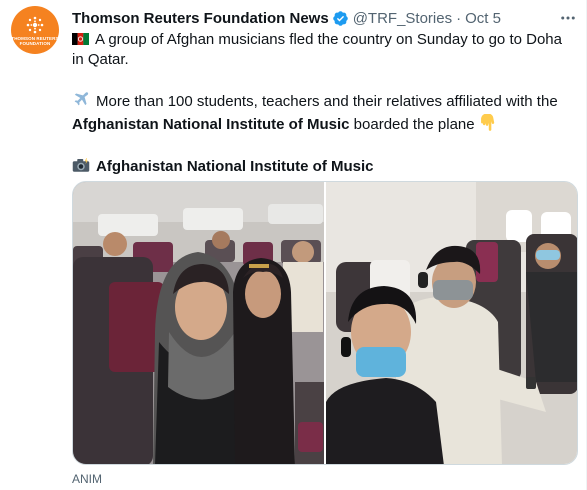 The image size is (587, 490). Describe the element at coordinates (483, 18) in the screenshot. I see `tweet-date: Oct 5` at that location.